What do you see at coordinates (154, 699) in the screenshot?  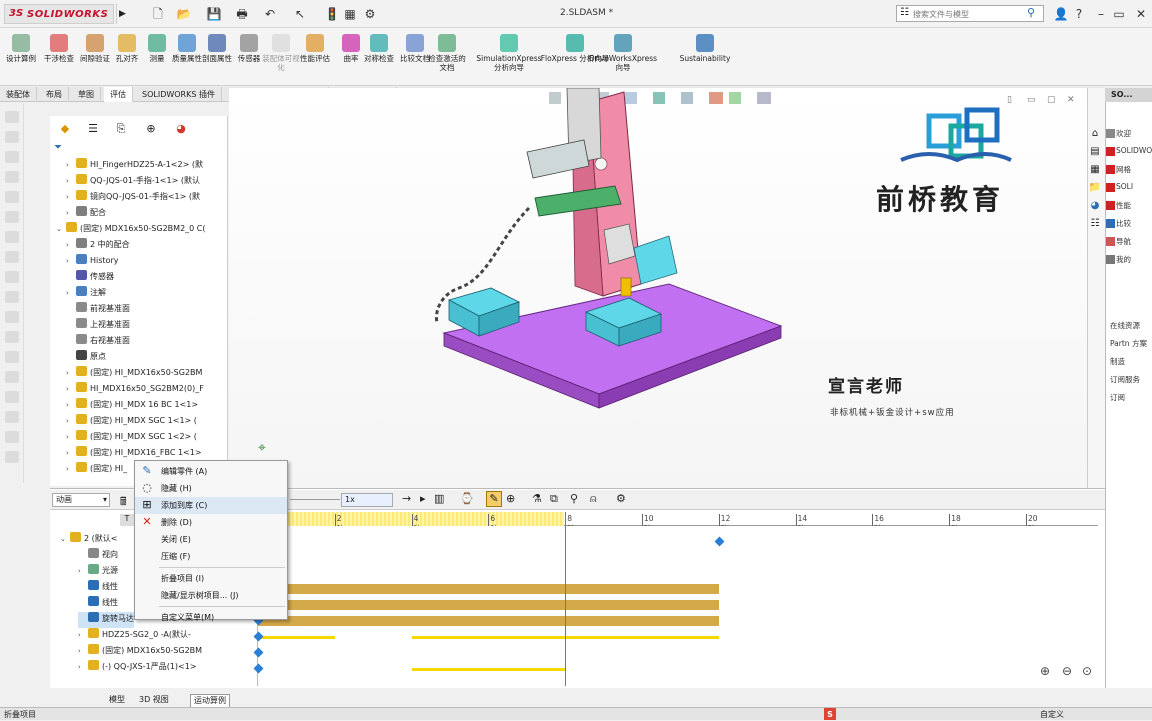 I see `bottom-tab: 3D 视图` at bounding box center [154, 699].